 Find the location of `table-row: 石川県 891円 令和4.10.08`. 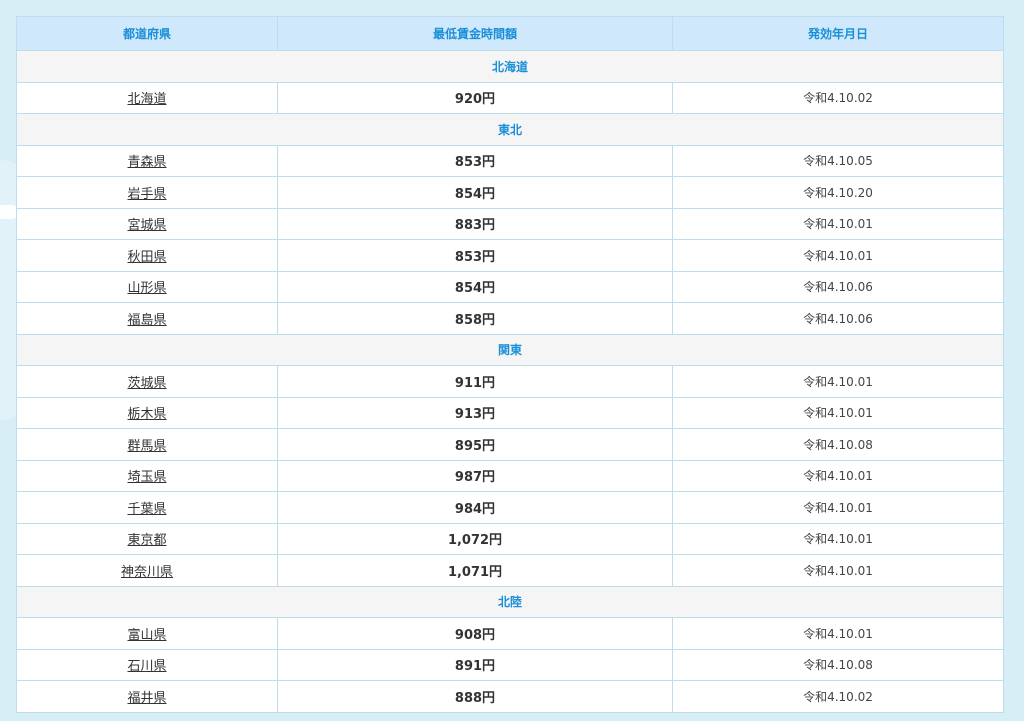

table-row: 石川県 891円 令和4.10.08 is located at coordinates (510, 664).